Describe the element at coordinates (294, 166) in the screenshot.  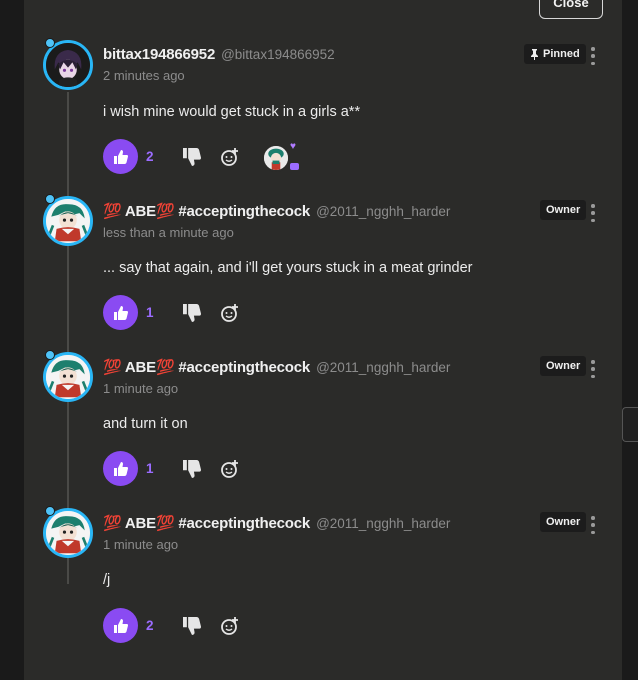
I see `reaction-indicator-icon` at that location.